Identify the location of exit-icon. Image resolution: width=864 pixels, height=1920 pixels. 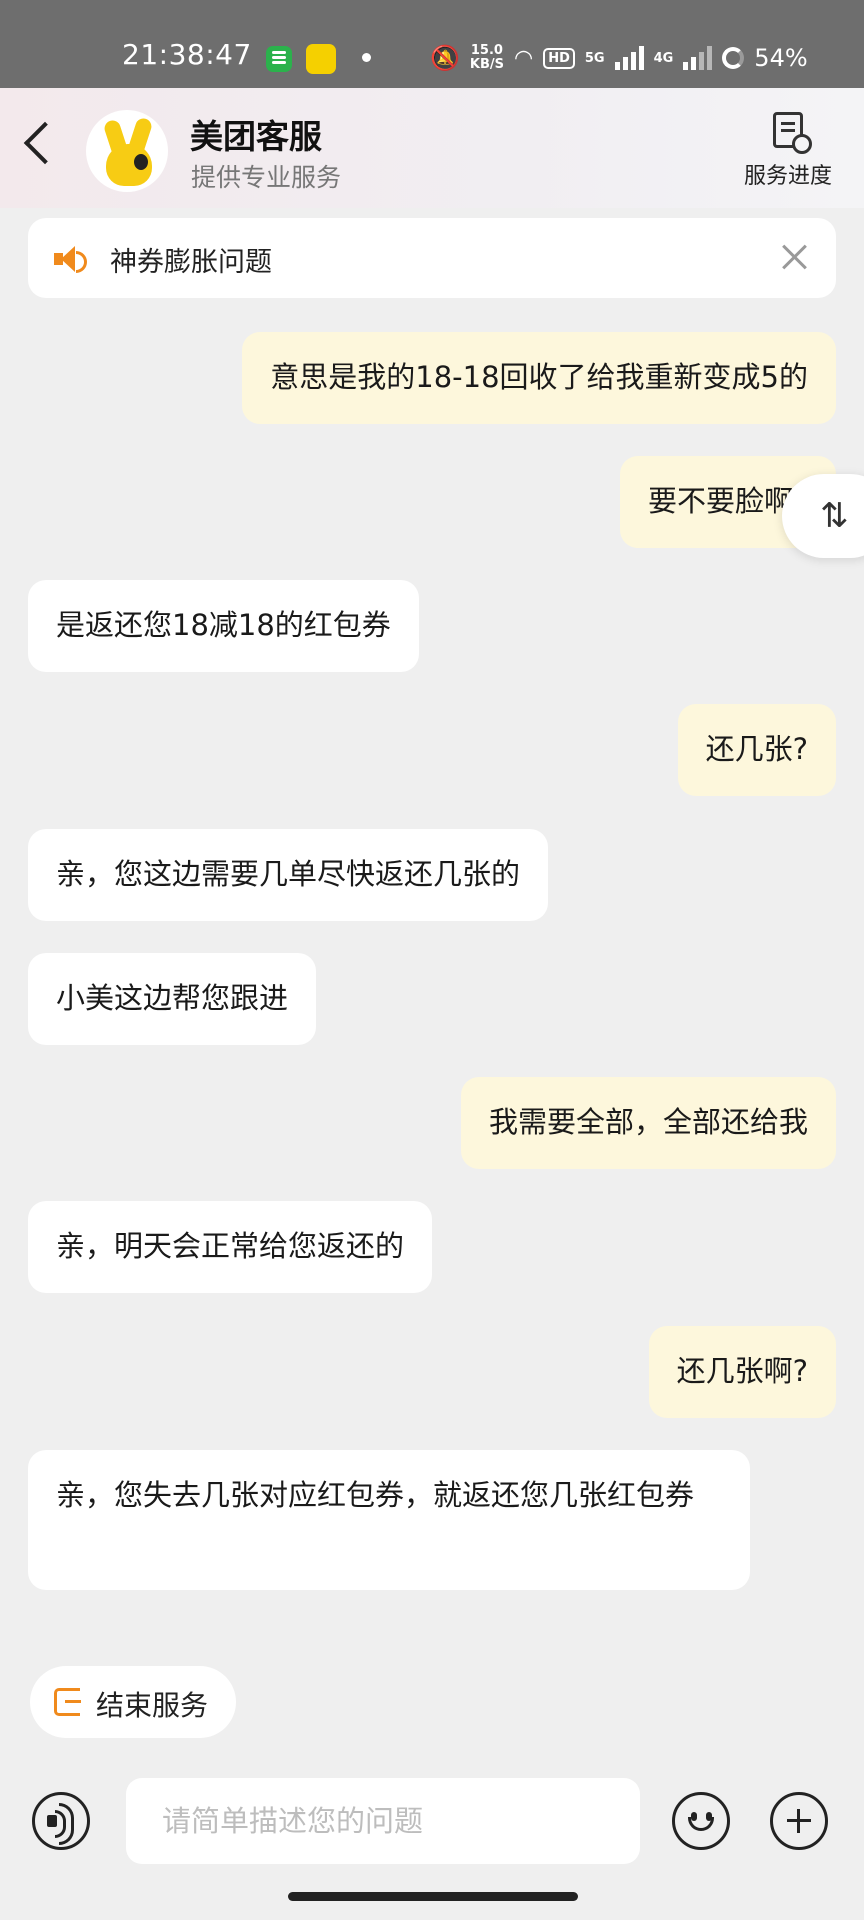
(67, 1702).